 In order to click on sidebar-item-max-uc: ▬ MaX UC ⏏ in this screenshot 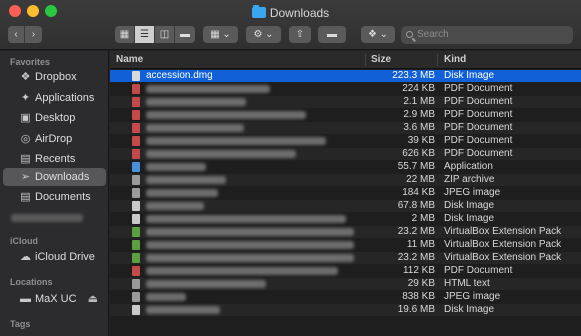, I will do `click(54, 299)`.